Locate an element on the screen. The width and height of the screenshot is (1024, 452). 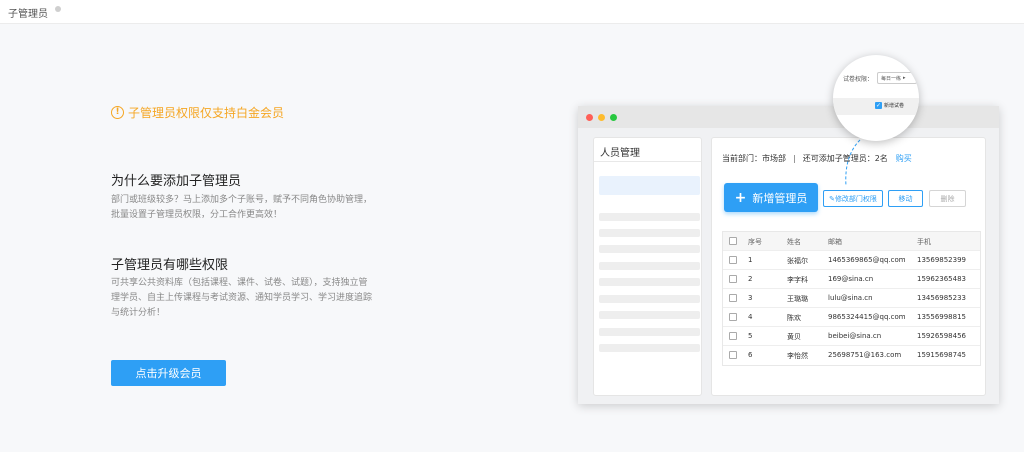
add-admin-button: + 新增管理员 is located at coordinates (771, 197).